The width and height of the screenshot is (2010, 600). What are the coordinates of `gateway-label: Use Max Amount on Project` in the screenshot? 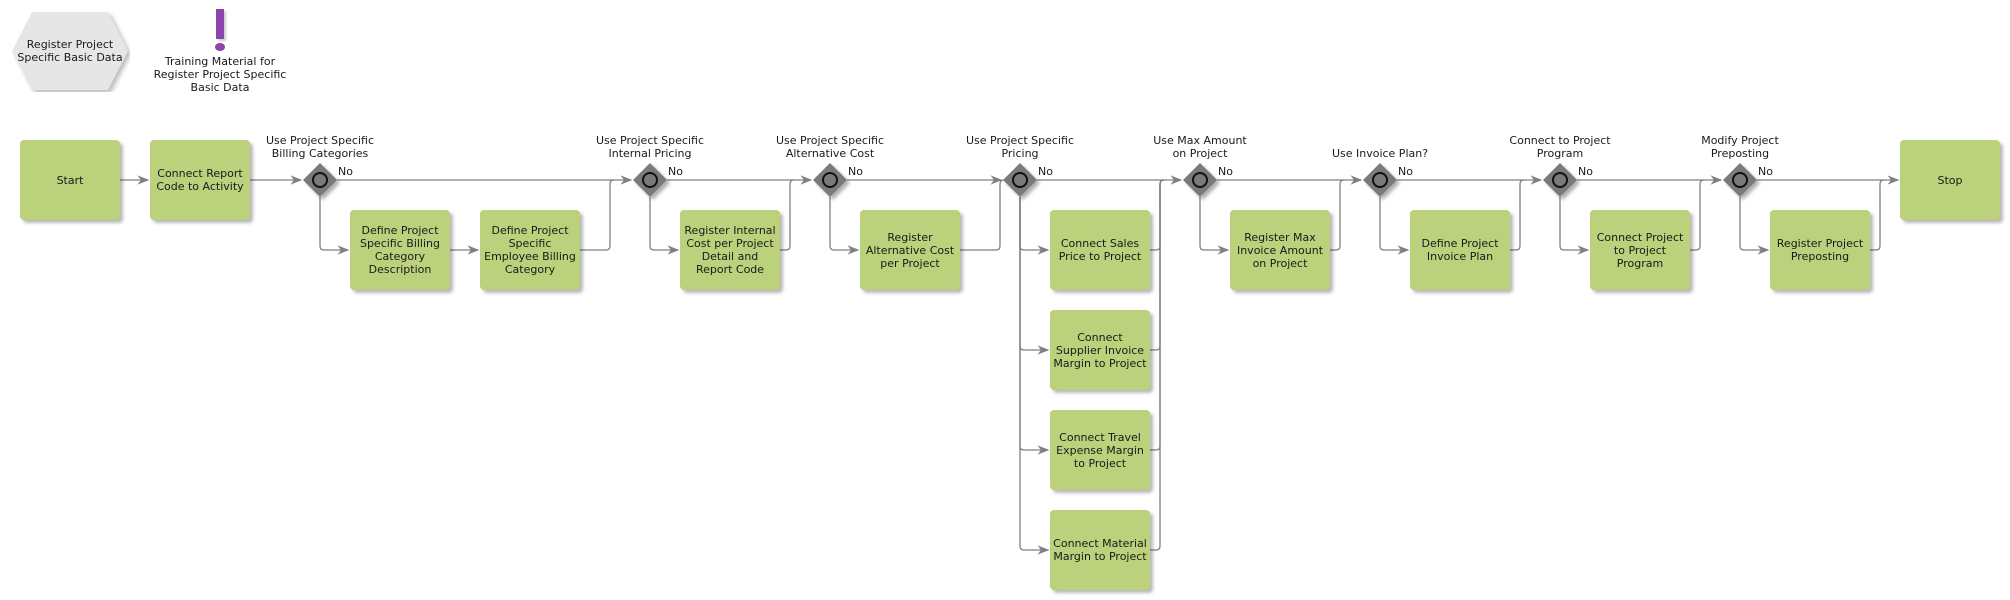 It's located at (1200, 147).